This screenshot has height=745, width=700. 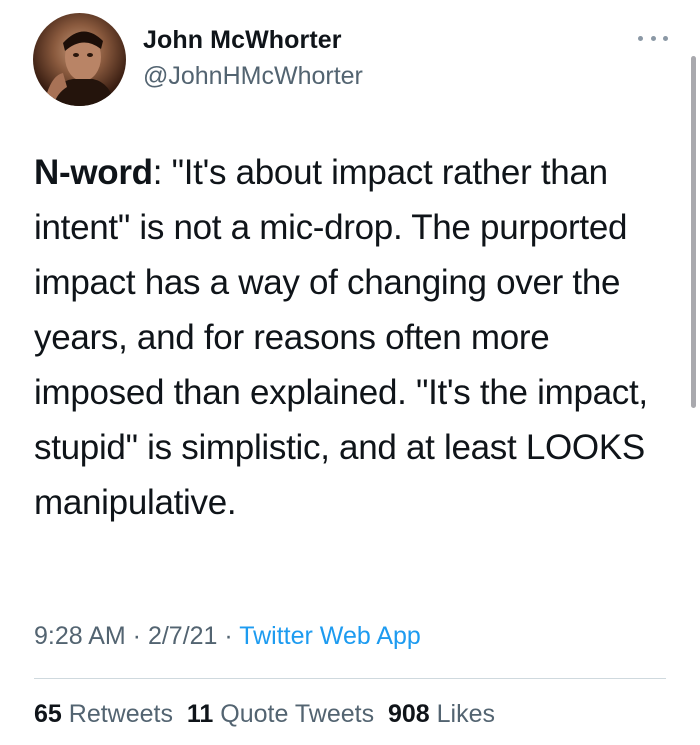 I want to click on quote-tweets-count: 11, so click(x=200, y=714).